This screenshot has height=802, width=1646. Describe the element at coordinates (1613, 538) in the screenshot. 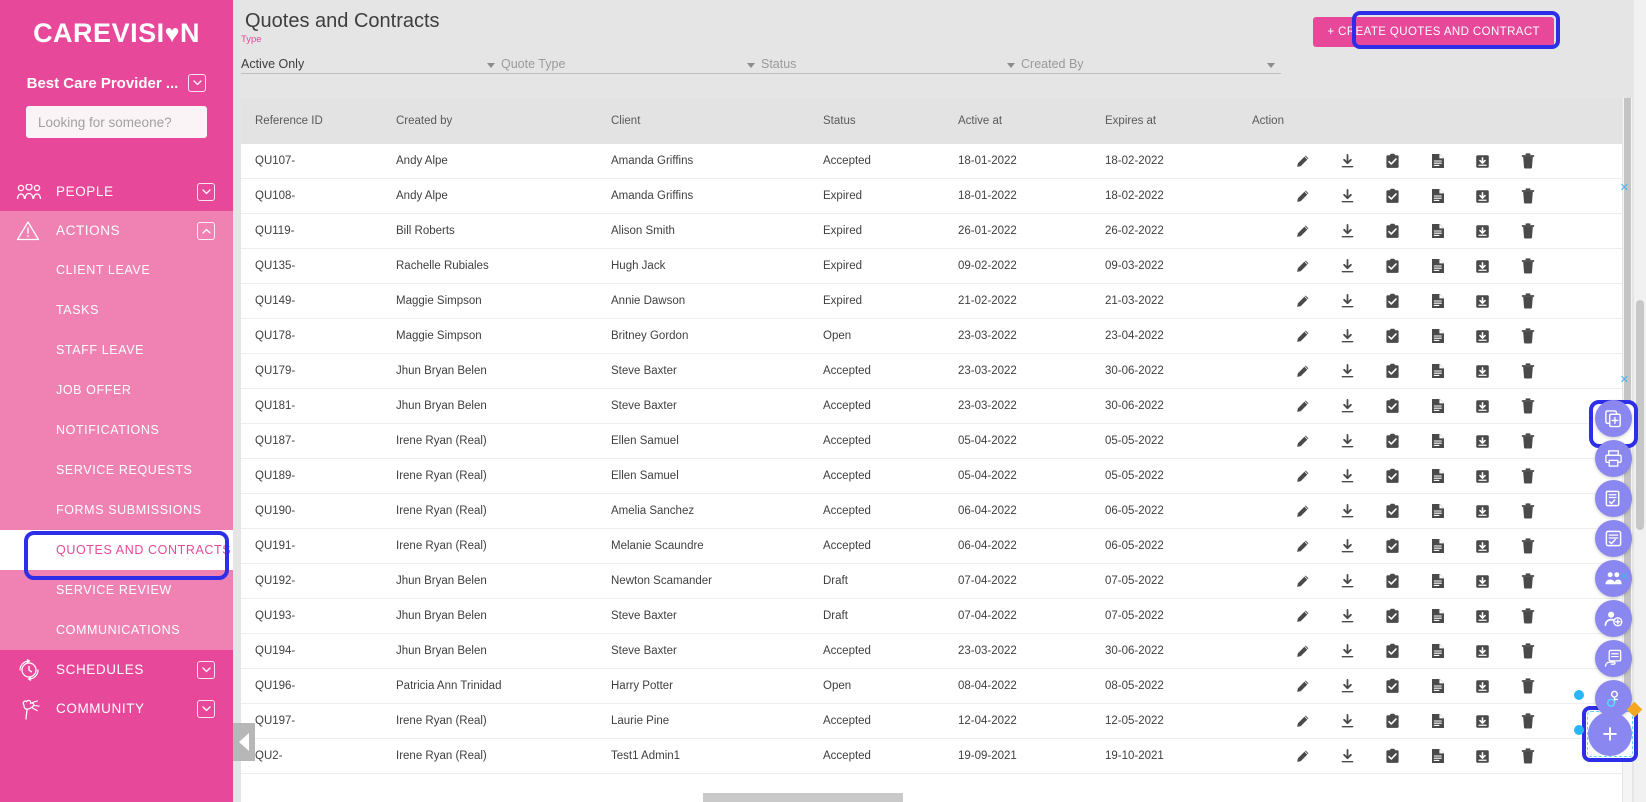

I see `fab-document-check-button` at that location.